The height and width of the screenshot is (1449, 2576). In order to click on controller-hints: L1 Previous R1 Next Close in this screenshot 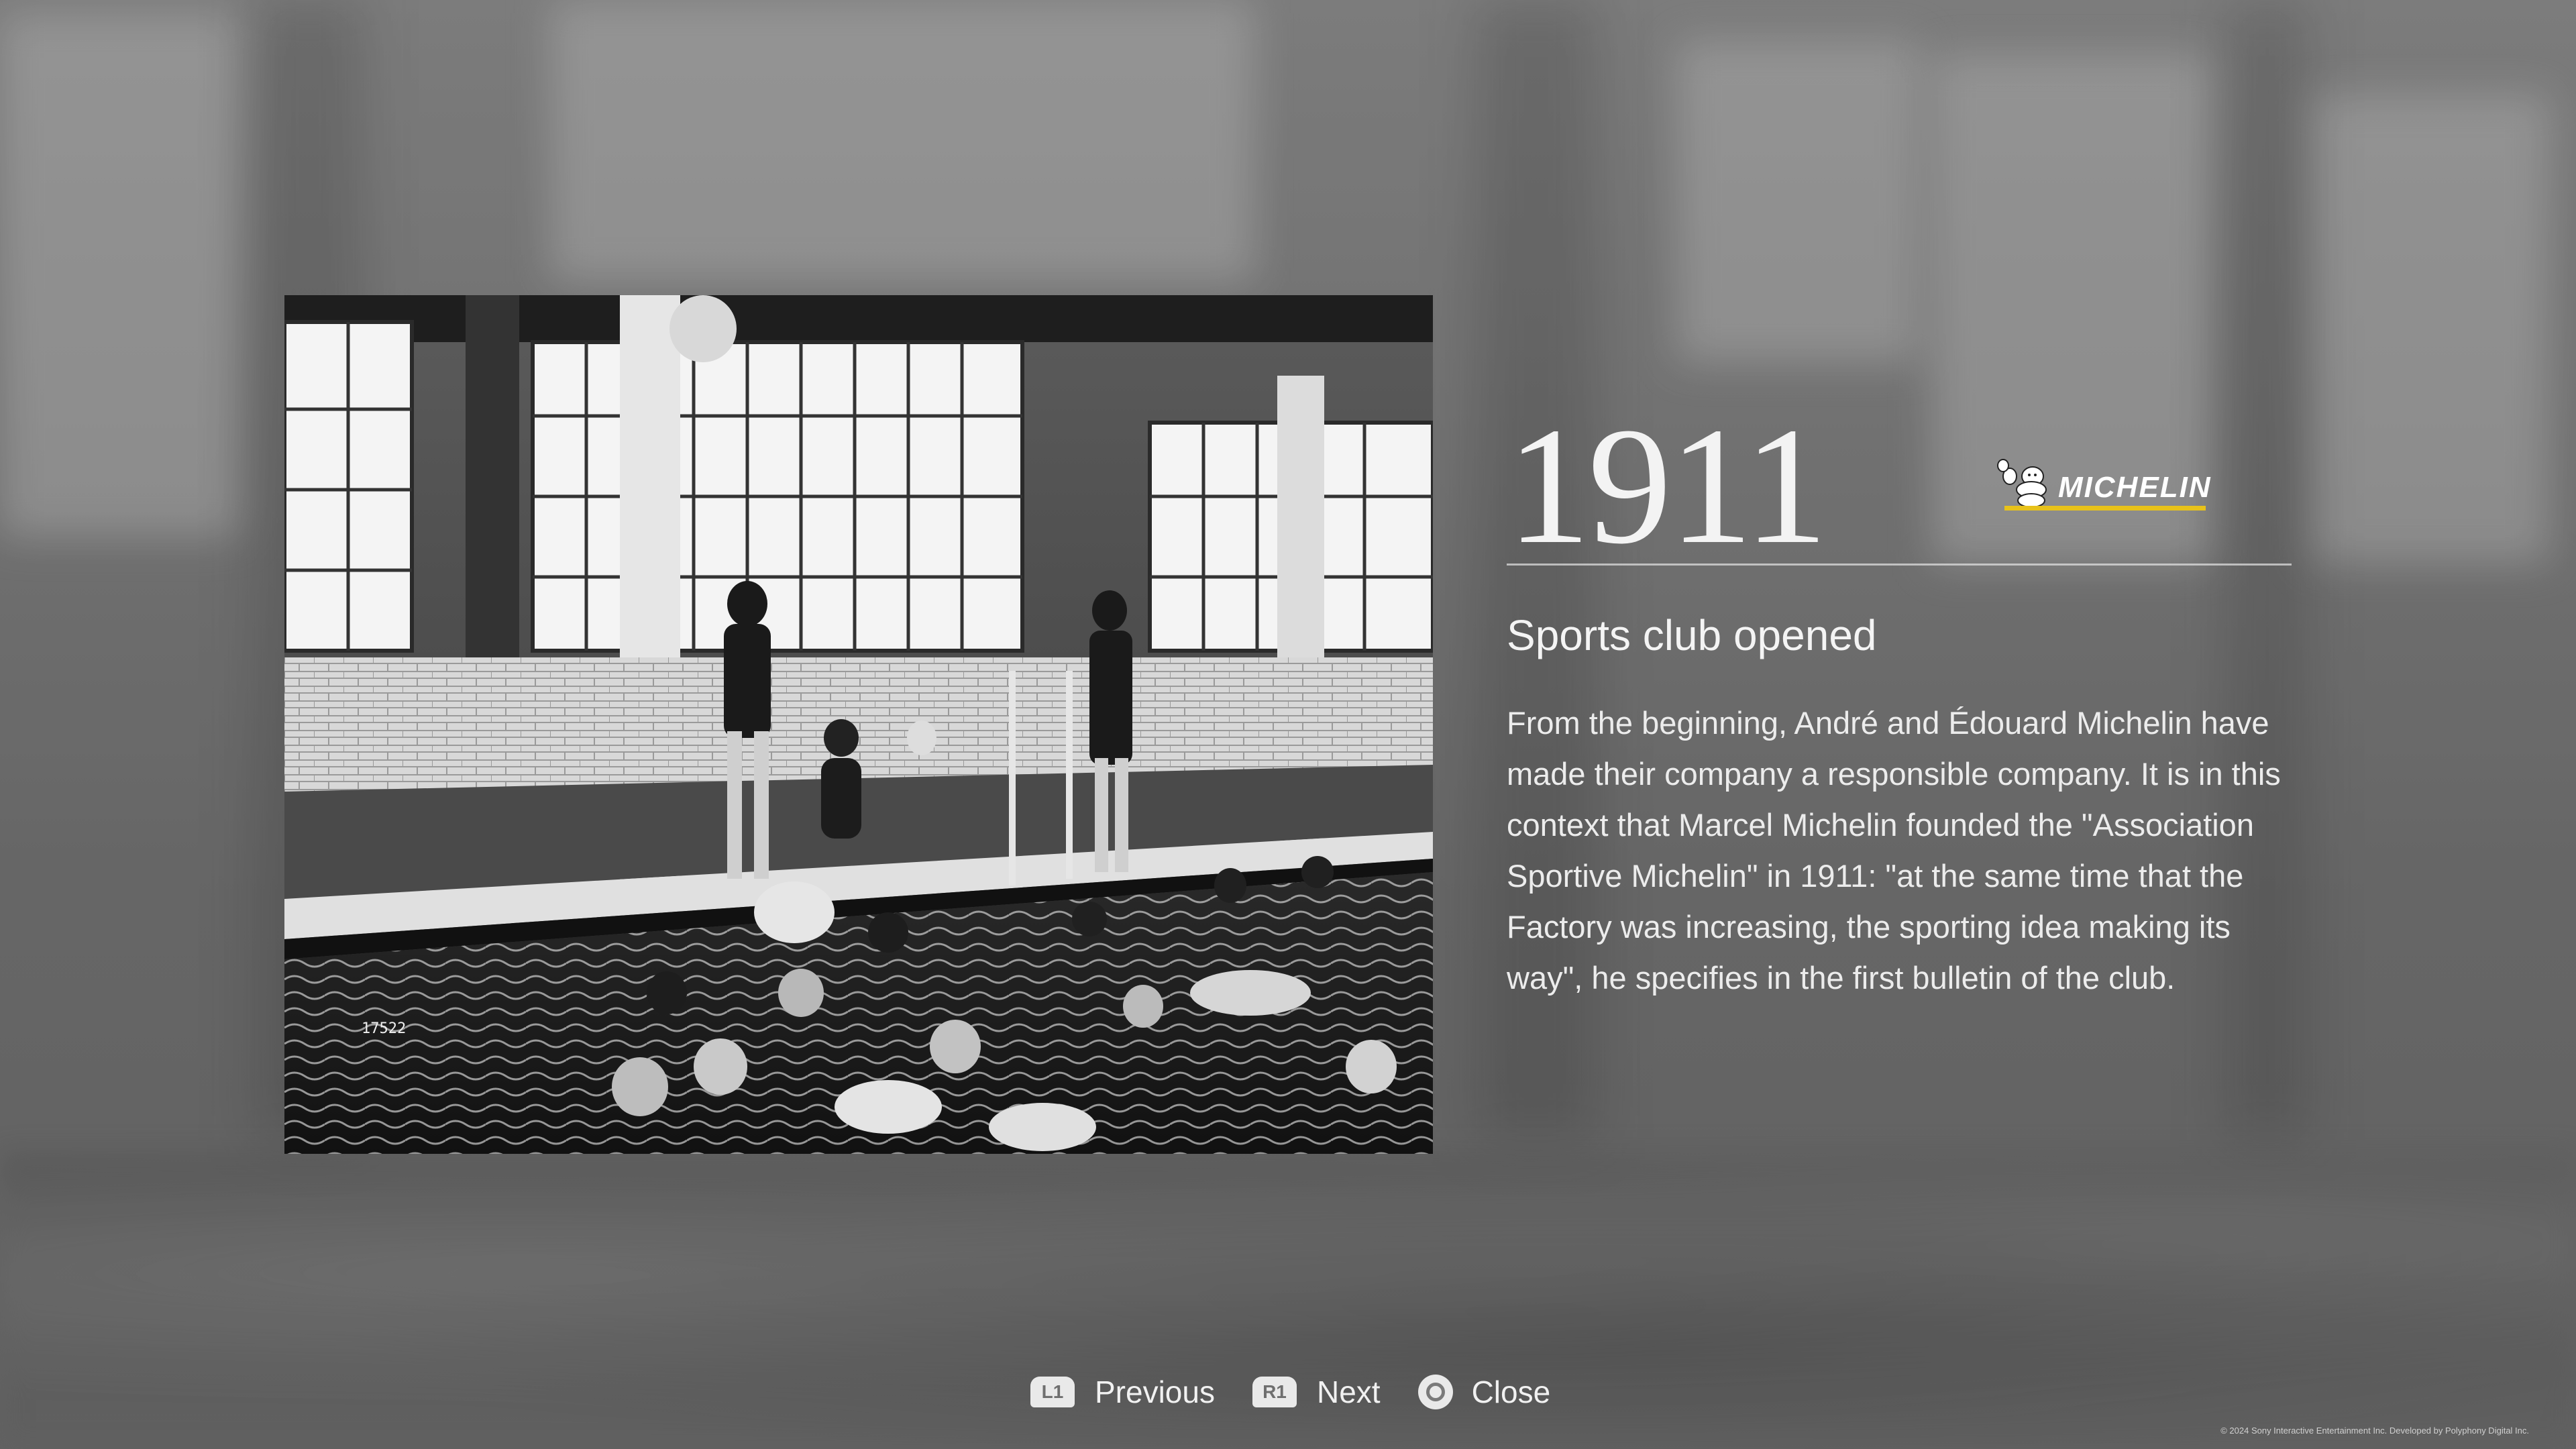, I will do `click(1309, 1391)`.